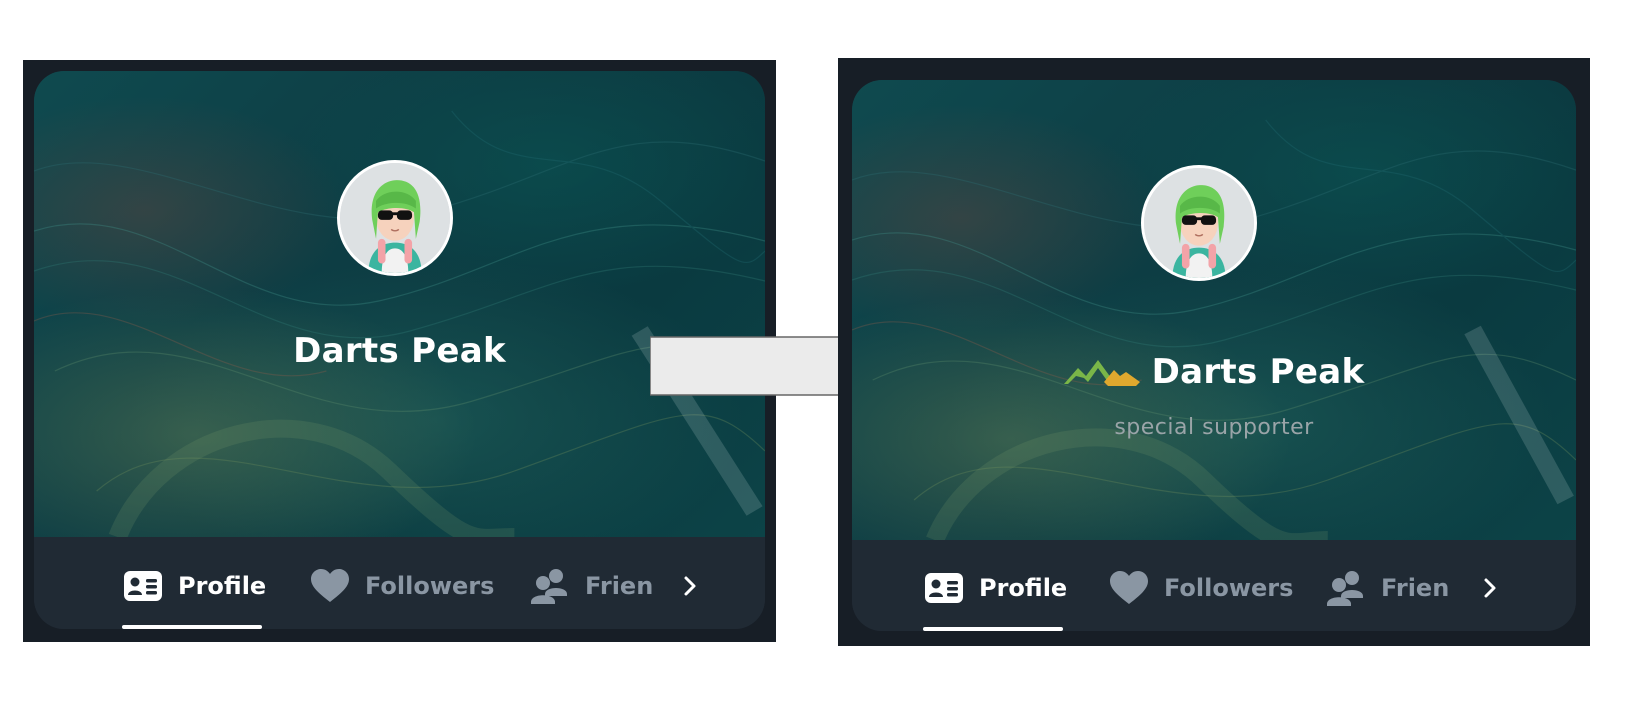 The height and width of the screenshot is (728, 1626). Describe the element at coordinates (1101, 373) in the screenshot. I see `mountain-badge-icon` at that location.